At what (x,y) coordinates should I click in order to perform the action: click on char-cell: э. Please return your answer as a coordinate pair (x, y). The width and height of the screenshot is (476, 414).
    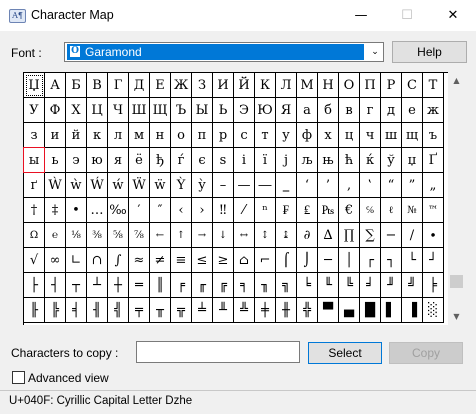
    Looking at the image, I should click on (76, 160).